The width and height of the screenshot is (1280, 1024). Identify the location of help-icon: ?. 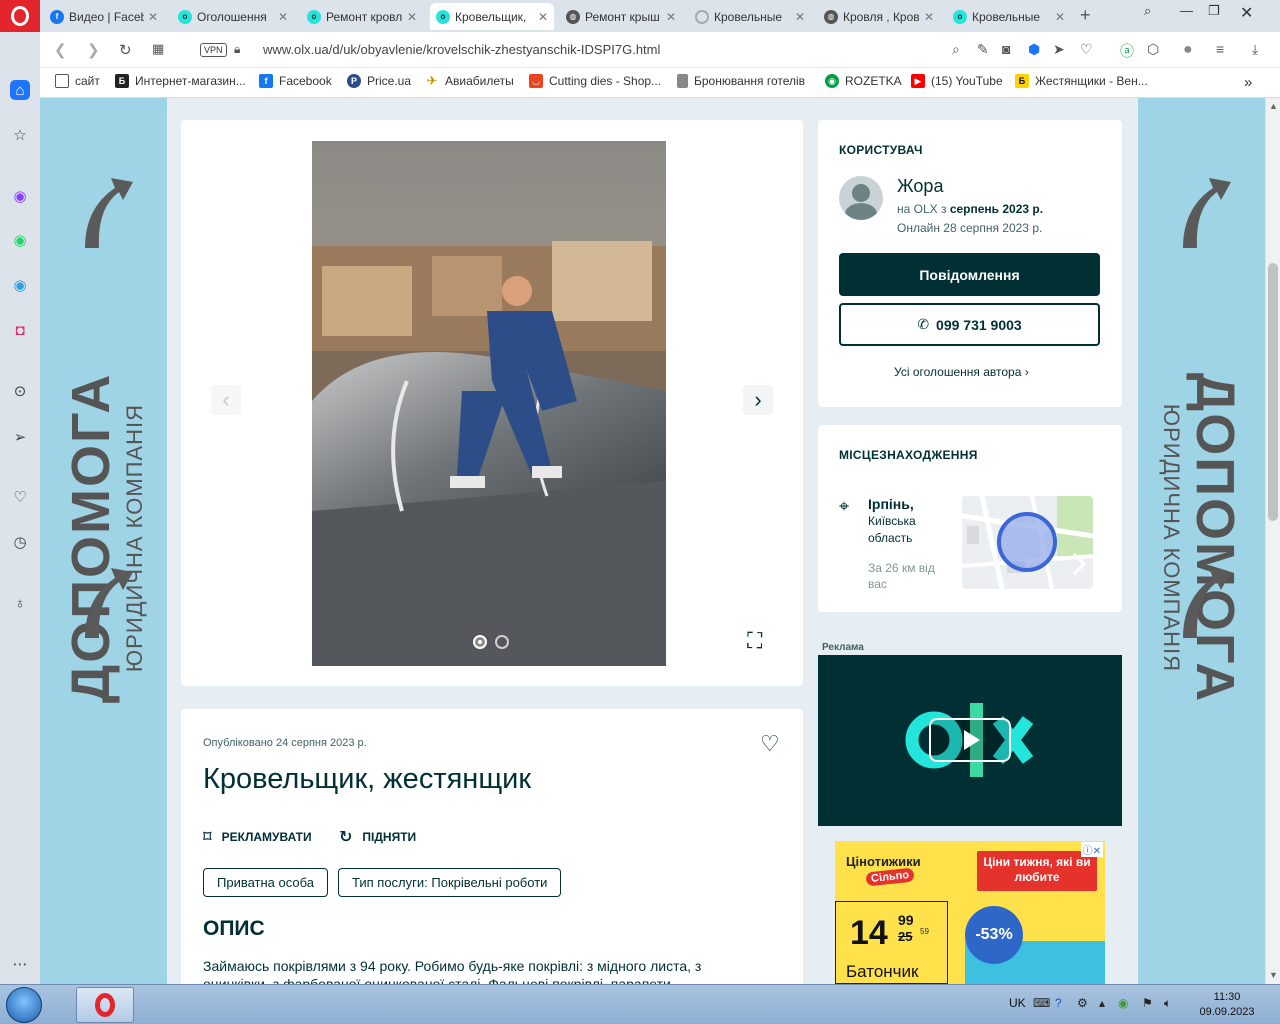
(1058, 1003).